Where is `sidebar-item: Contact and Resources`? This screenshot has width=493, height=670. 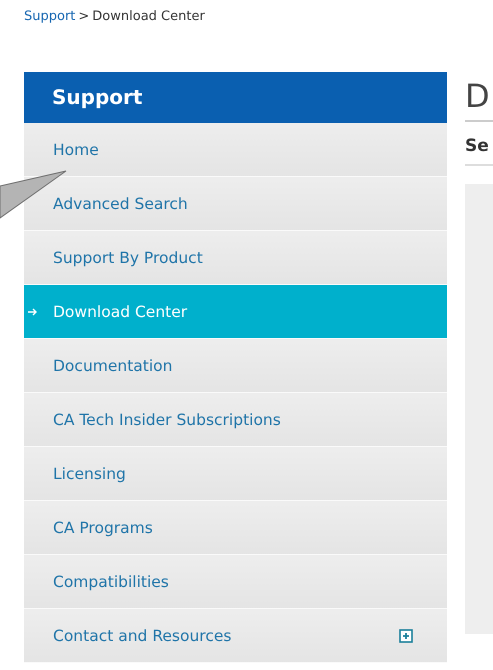
sidebar-item: Contact and Resources is located at coordinates (235, 636).